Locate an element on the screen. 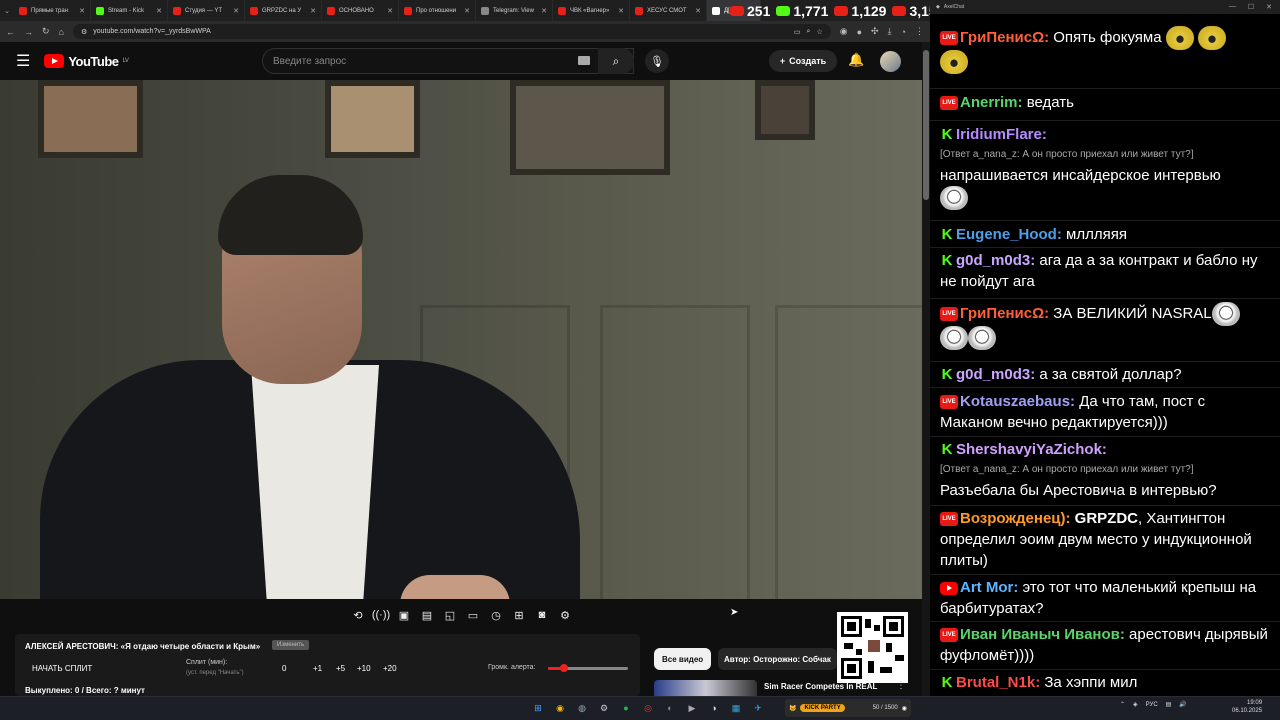 Image resolution: width=1280 pixels, height=720 pixels. app-icon: ◍ is located at coordinates (582, 708).